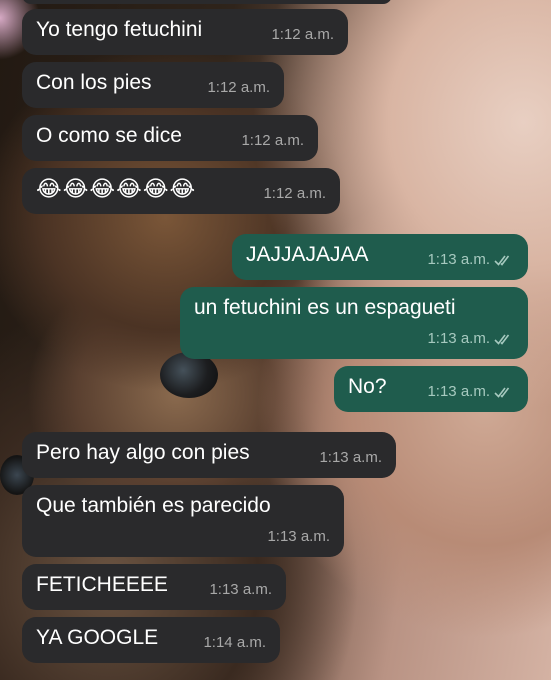 Image resolution: width=551 pixels, height=680 pixels. I want to click on message-text: Que también es parecido, so click(153, 505).